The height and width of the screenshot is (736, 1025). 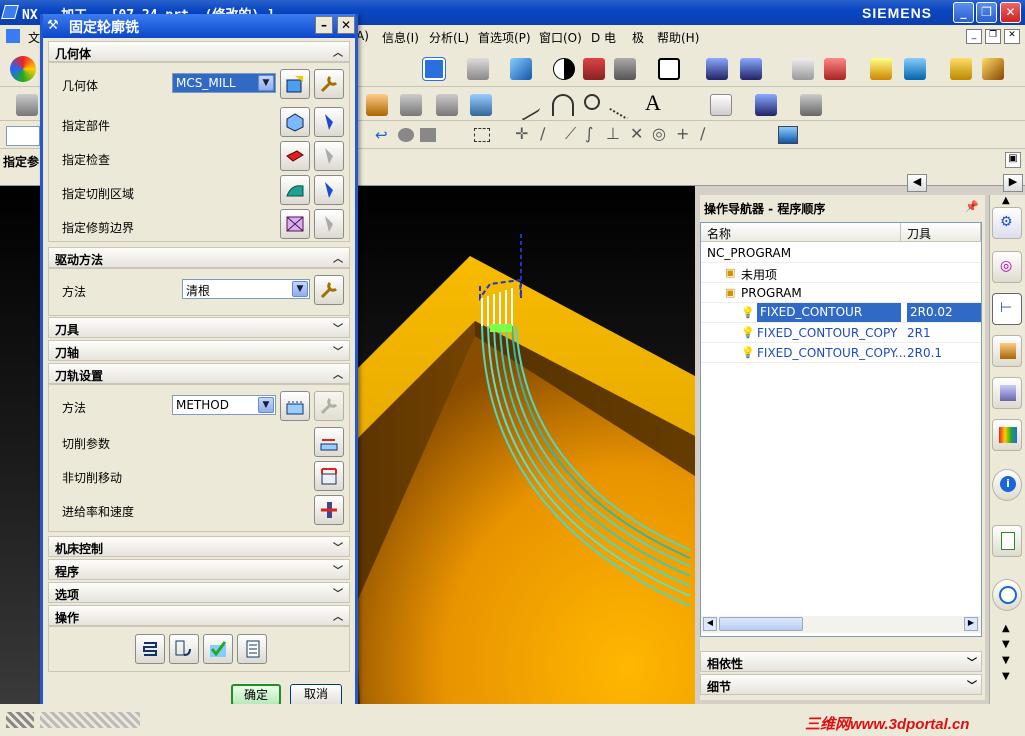 I want to click on close-button: ✕, so click(x=1010, y=12).